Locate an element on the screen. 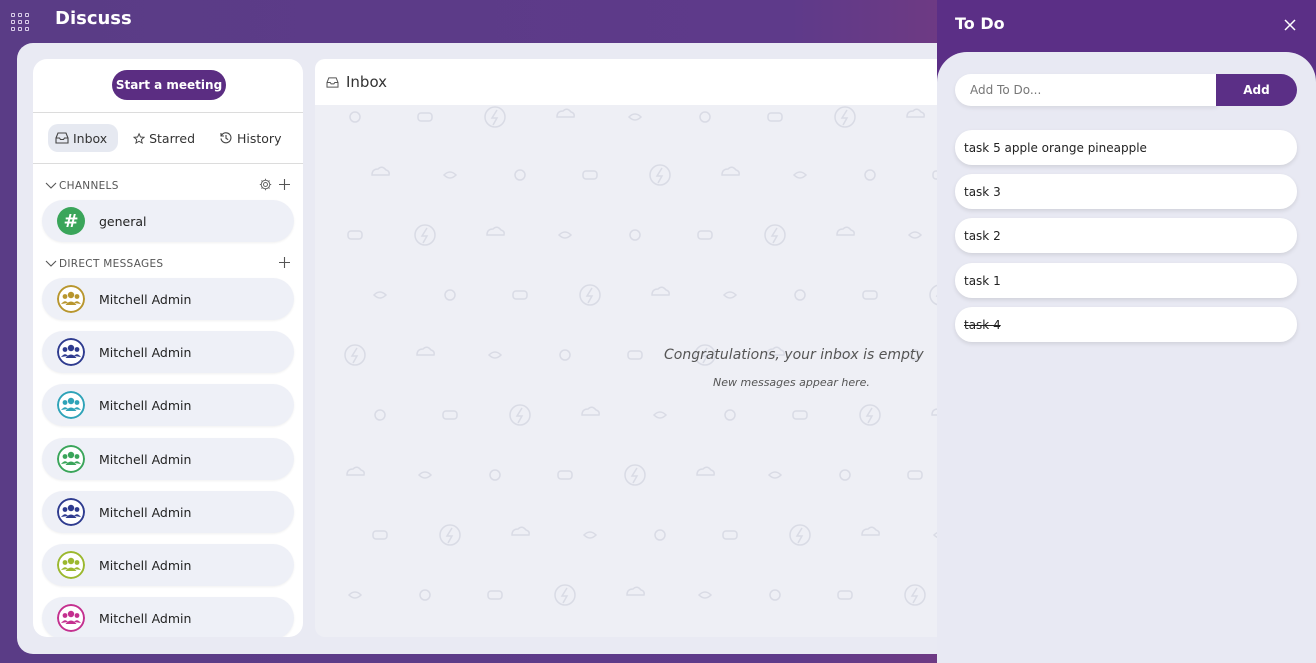  todo-item-text: task 4 is located at coordinates (982, 324).